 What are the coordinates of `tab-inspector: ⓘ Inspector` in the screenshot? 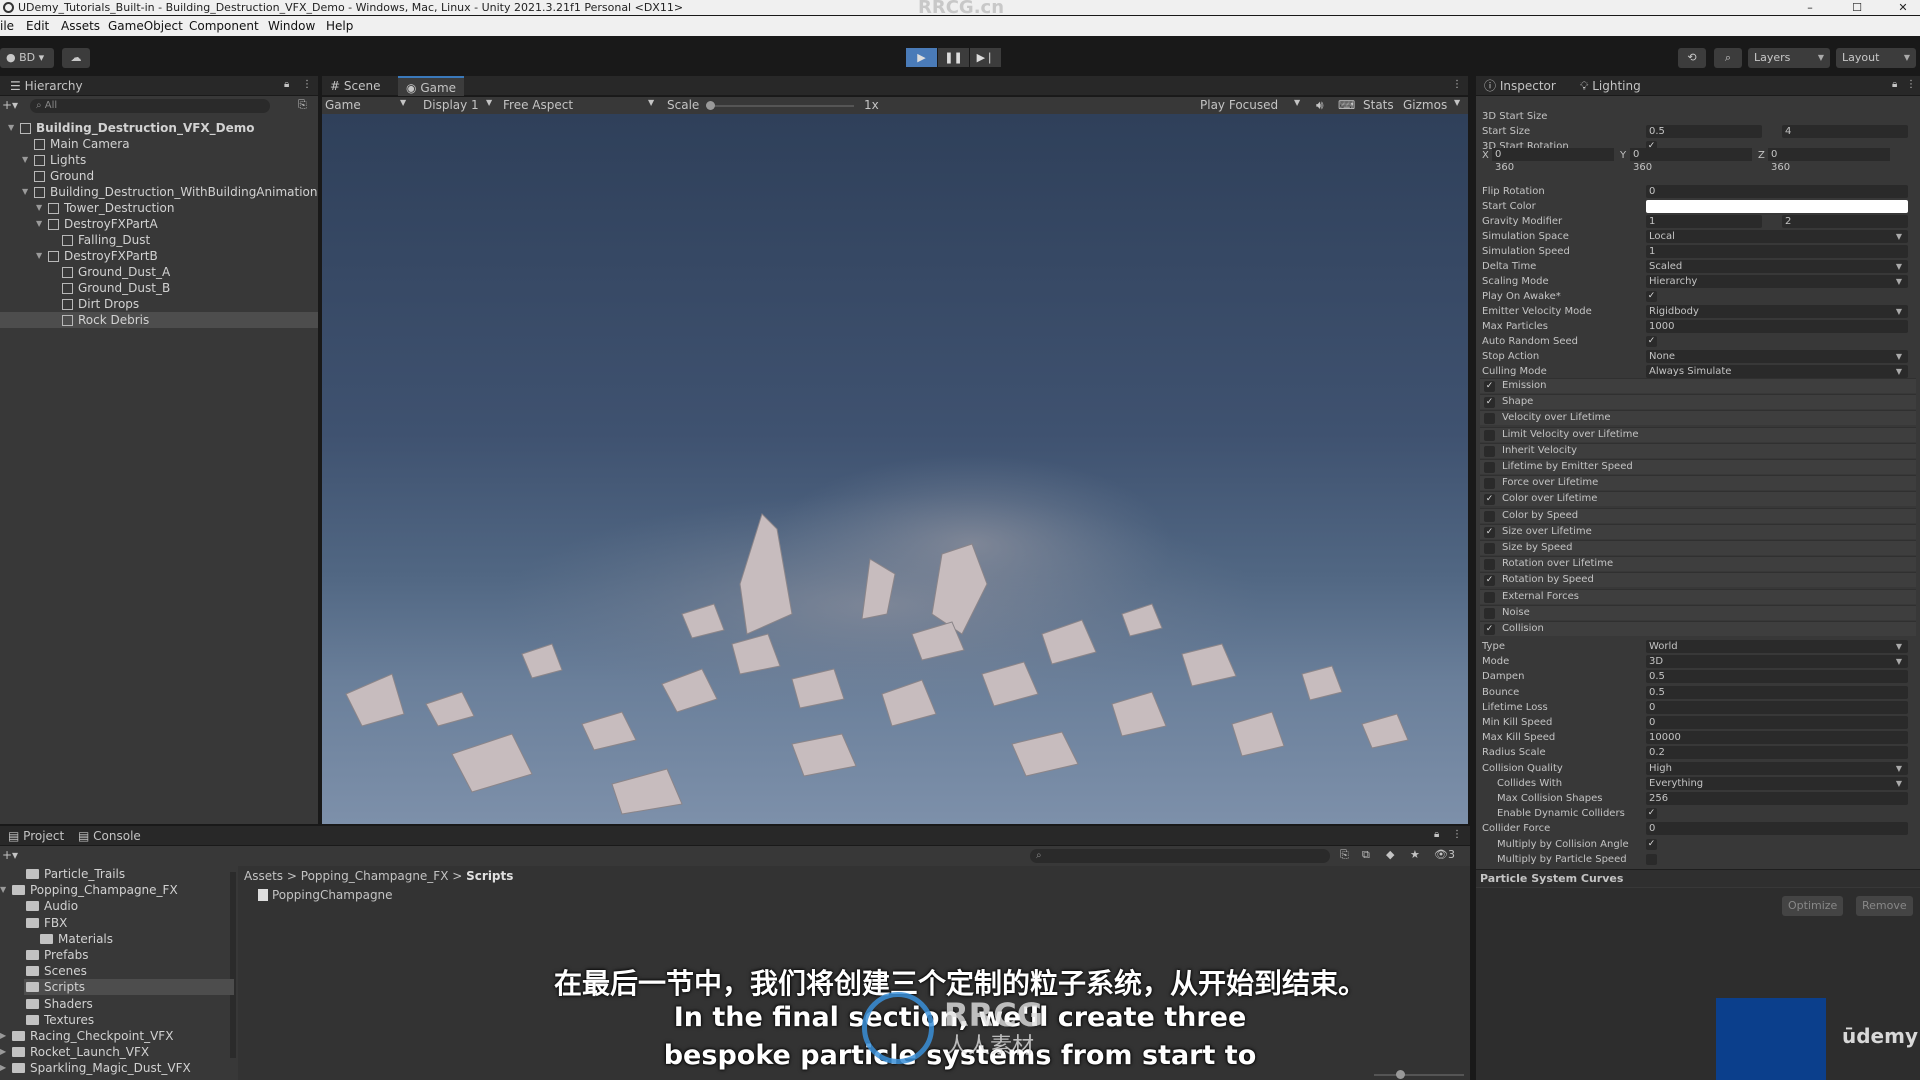 It's located at (1520, 86).